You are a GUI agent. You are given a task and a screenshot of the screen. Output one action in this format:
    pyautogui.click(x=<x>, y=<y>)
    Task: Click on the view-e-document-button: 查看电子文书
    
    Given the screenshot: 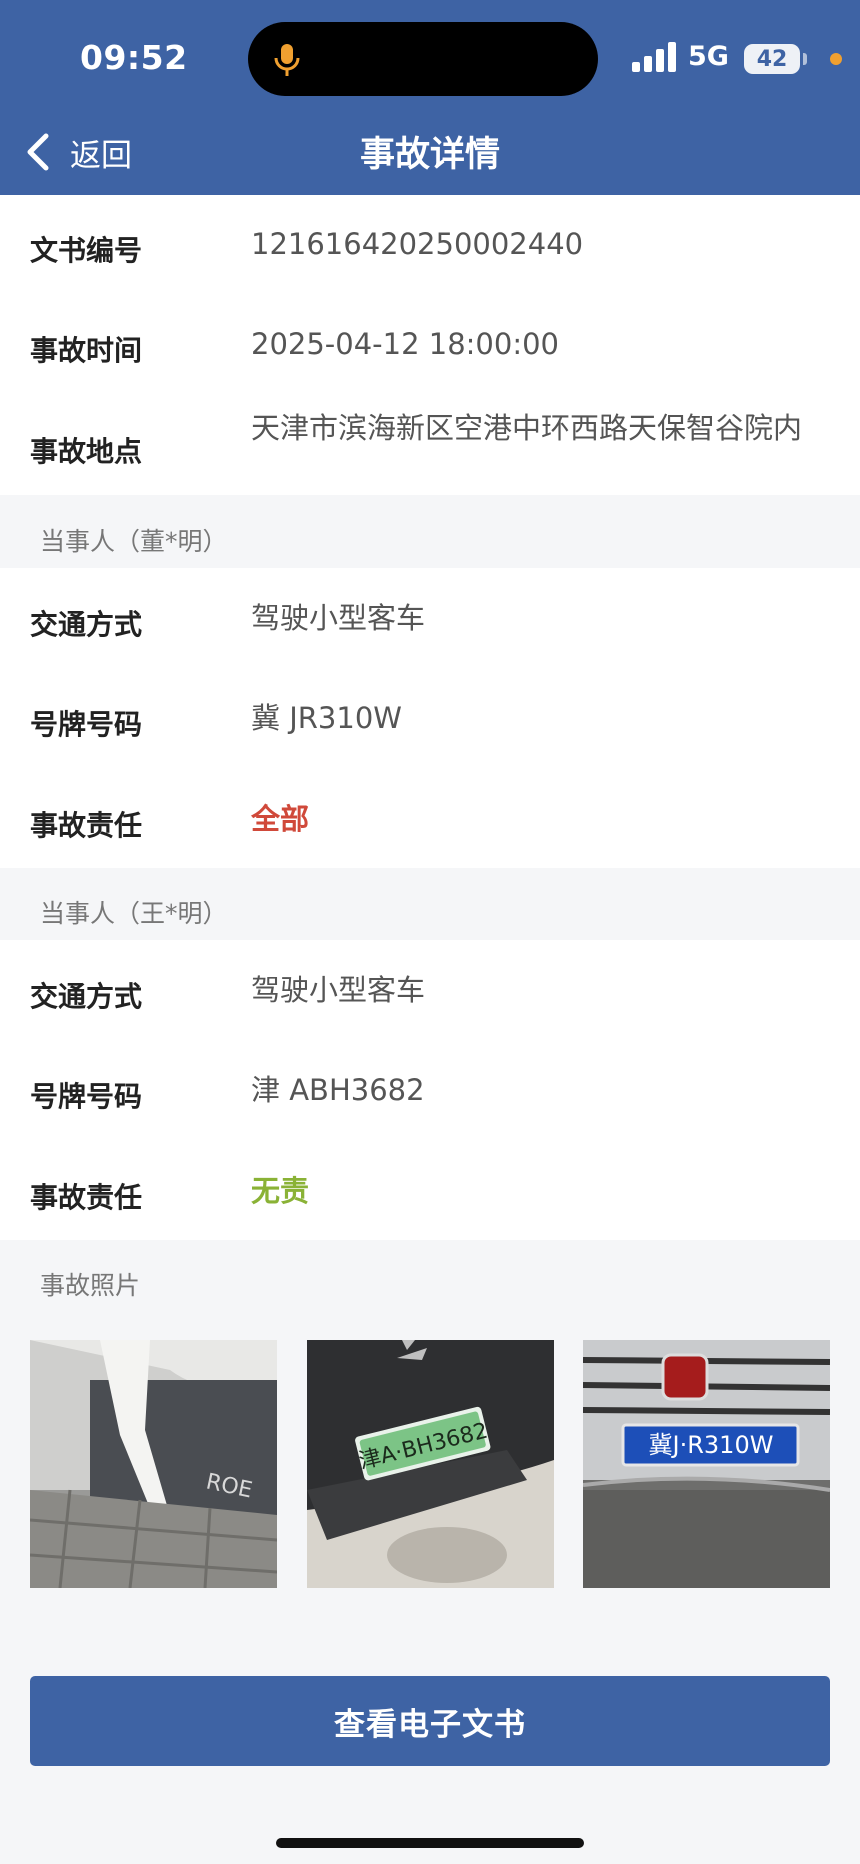 What is the action you would take?
    pyautogui.click(x=430, y=1721)
    